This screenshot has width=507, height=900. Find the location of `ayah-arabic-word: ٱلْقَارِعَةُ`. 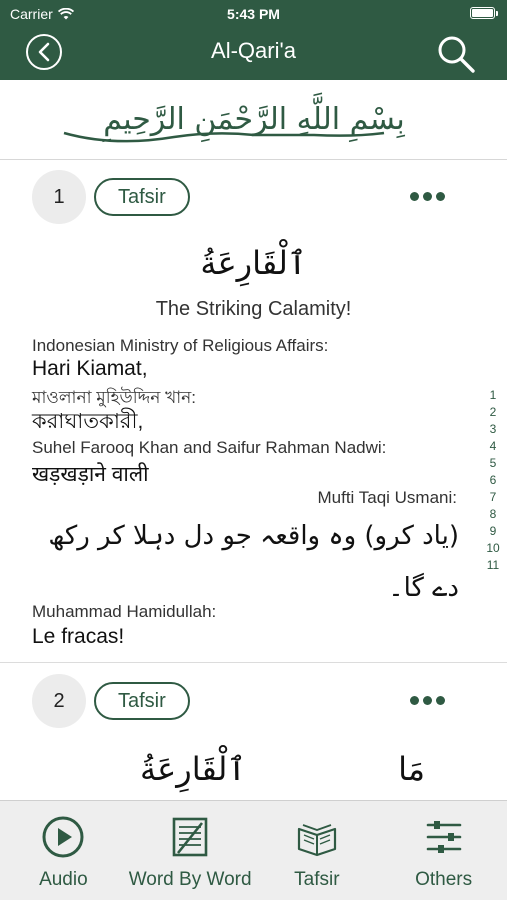

ayah-arabic-word: ٱلْقَارِعَةُ is located at coordinates (193, 769).